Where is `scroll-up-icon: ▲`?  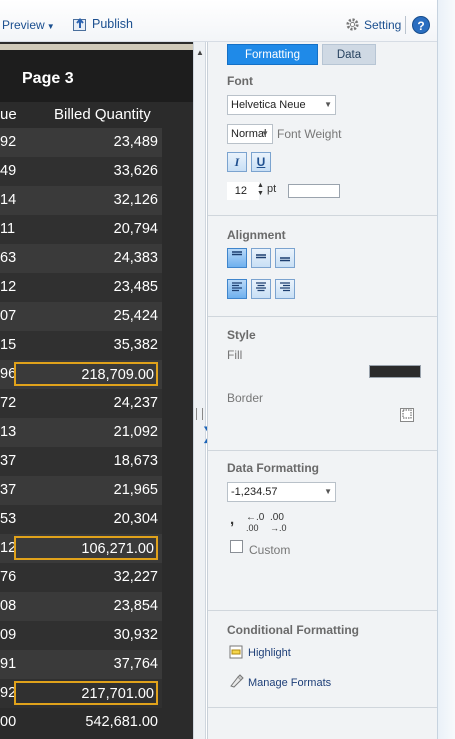 scroll-up-icon: ▲ is located at coordinates (200, 52).